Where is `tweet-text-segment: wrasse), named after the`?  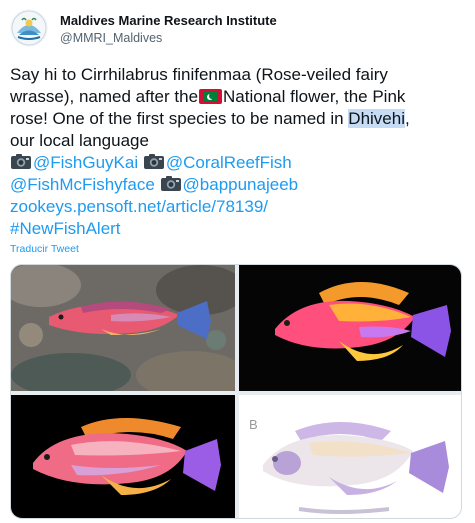 tweet-text-segment: wrasse), named after the is located at coordinates (104, 96).